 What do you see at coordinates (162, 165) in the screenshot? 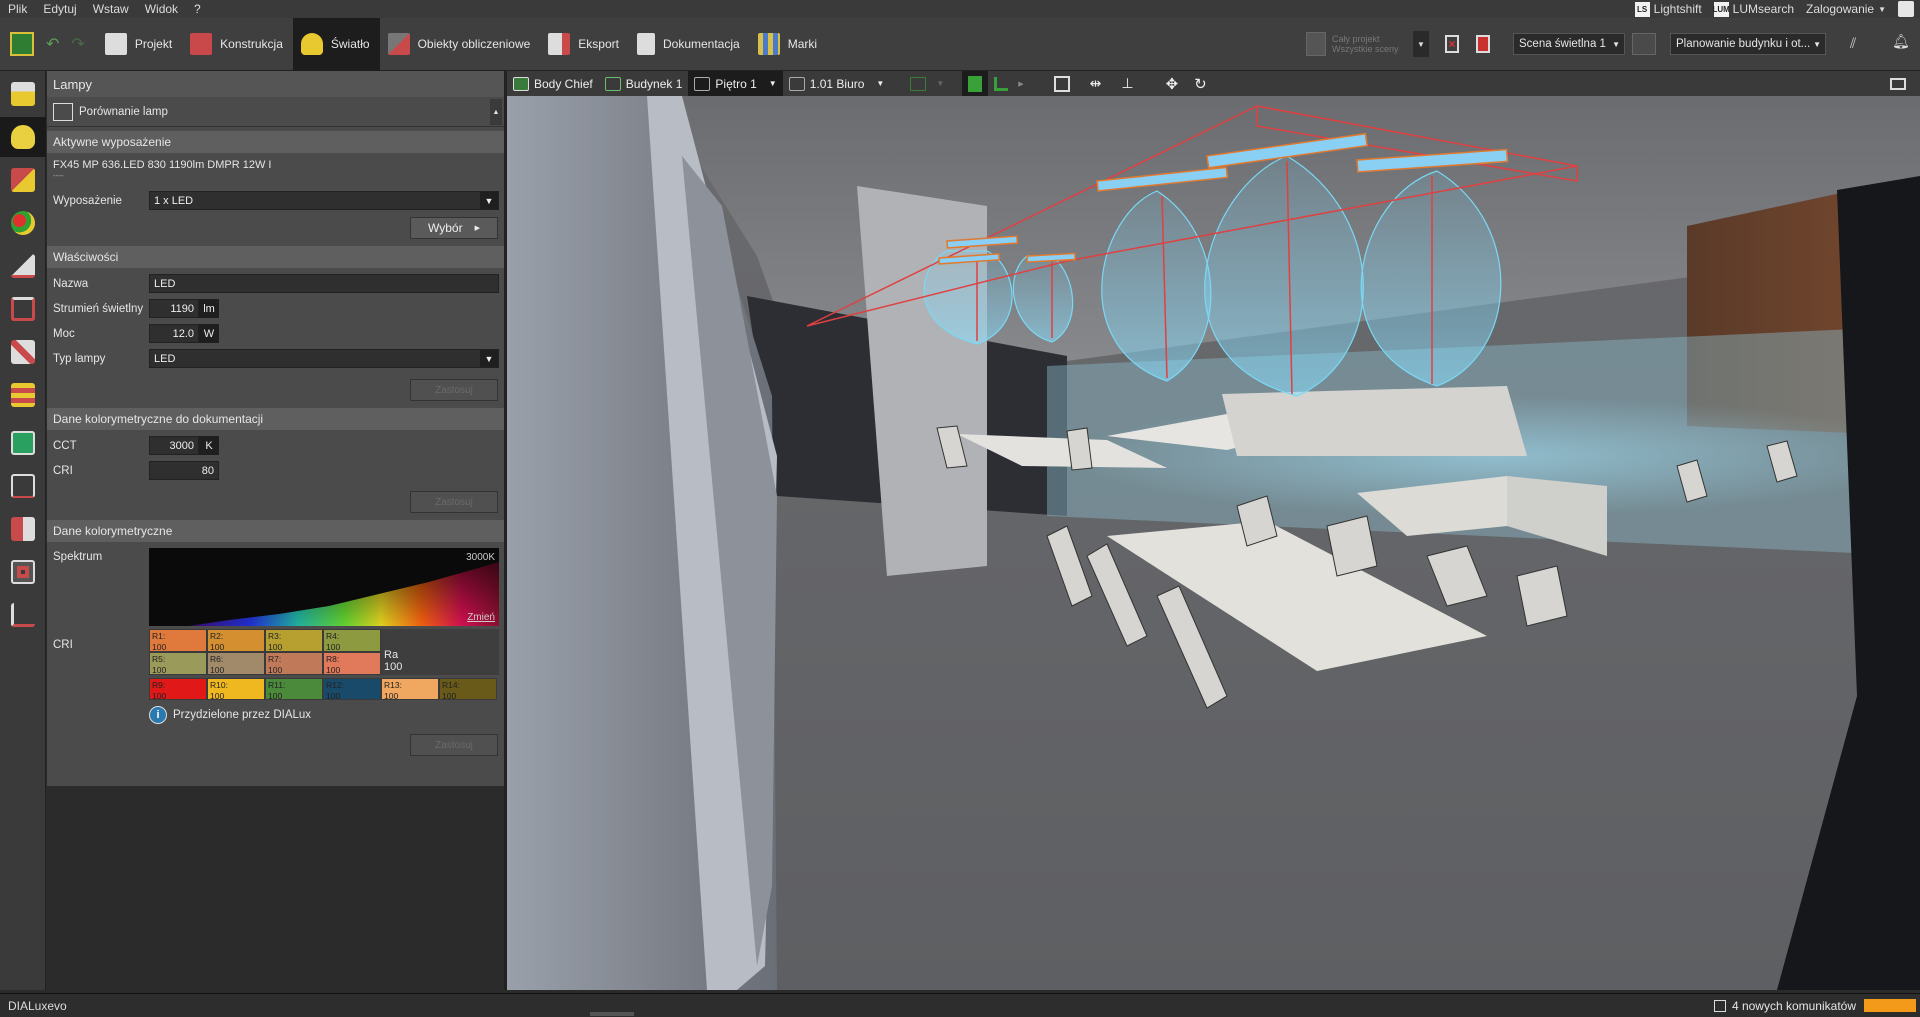
I see `active-equipment-name: FX45 MP 636.LED 830 1190lm DMPR 12W I` at bounding box center [162, 165].